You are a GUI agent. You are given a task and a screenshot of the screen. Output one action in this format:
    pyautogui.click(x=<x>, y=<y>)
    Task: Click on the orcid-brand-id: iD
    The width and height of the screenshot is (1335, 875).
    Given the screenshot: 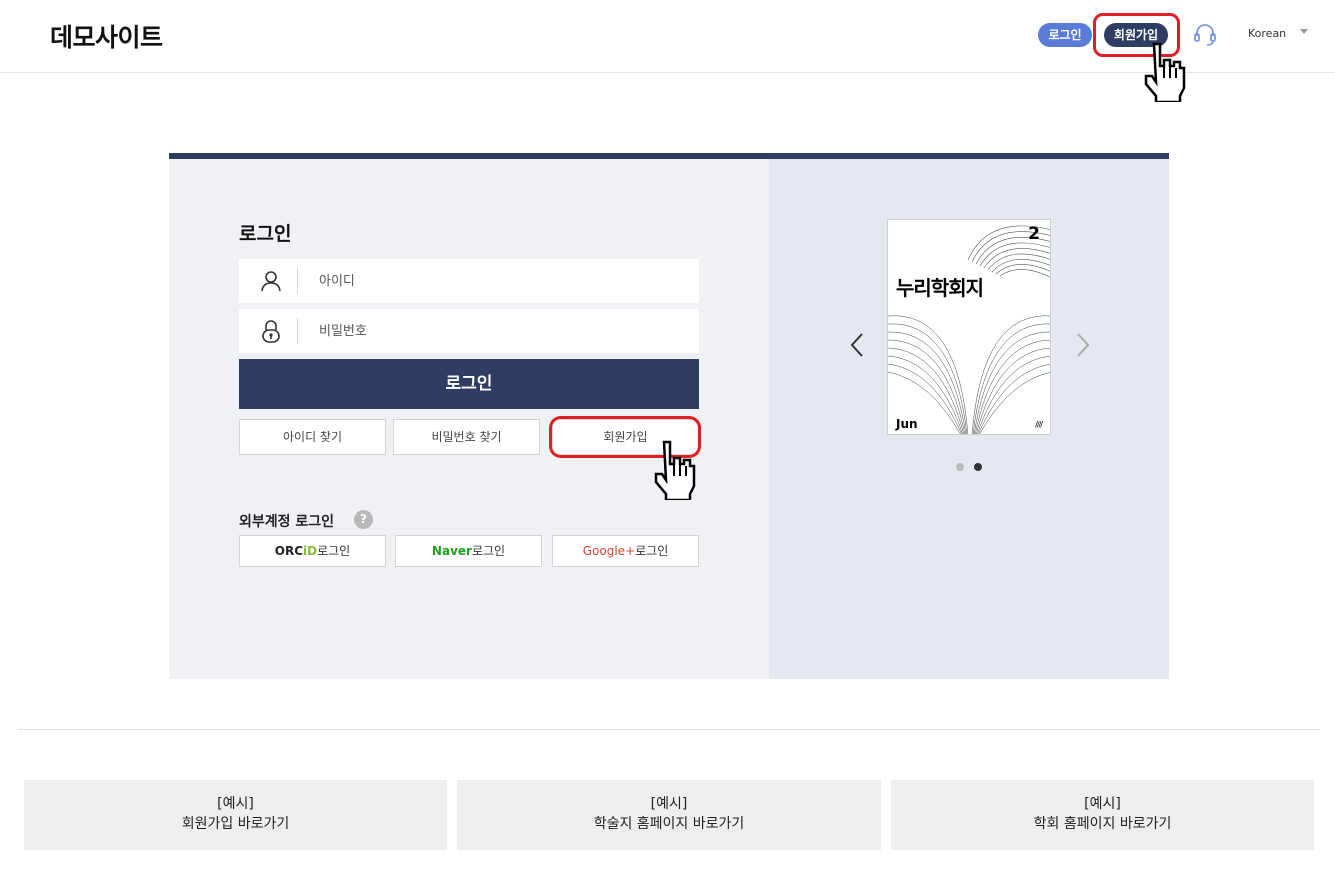 What is the action you would take?
    pyautogui.click(x=310, y=551)
    